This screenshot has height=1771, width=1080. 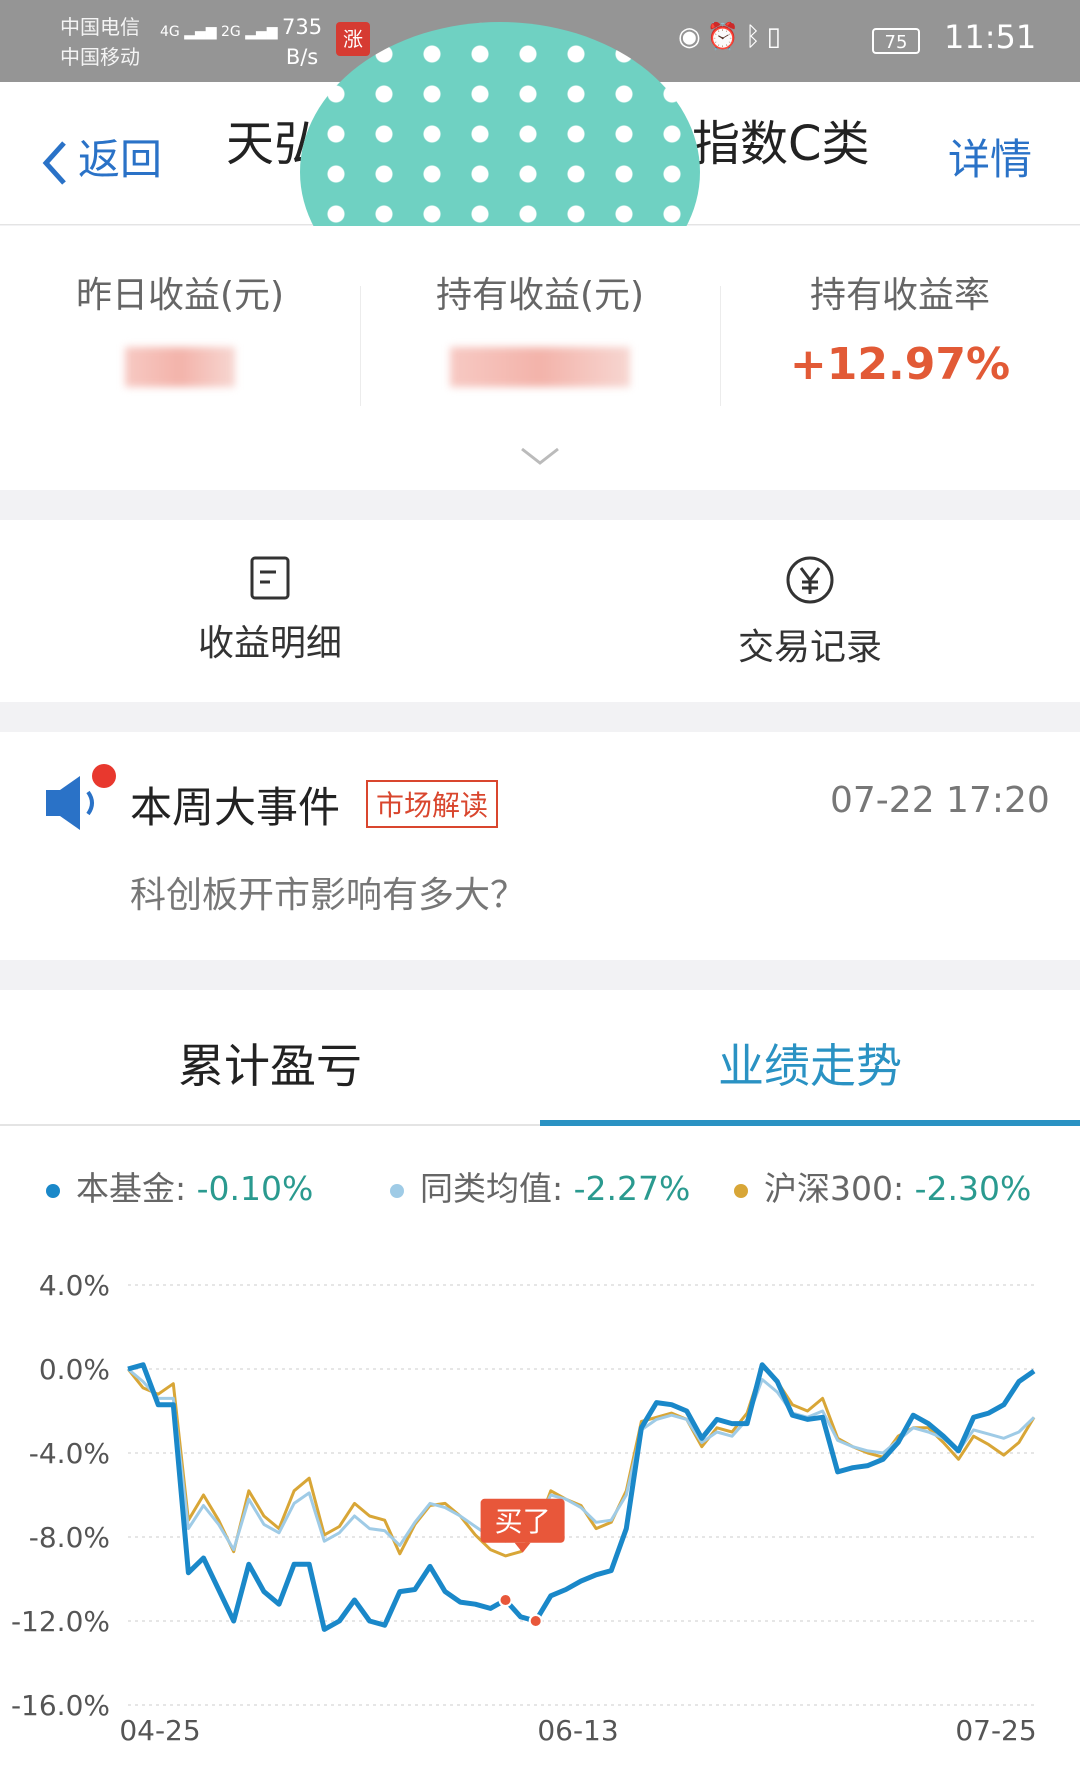 I want to click on buy-annotation-label: 买了, so click(x=523, y=1521).